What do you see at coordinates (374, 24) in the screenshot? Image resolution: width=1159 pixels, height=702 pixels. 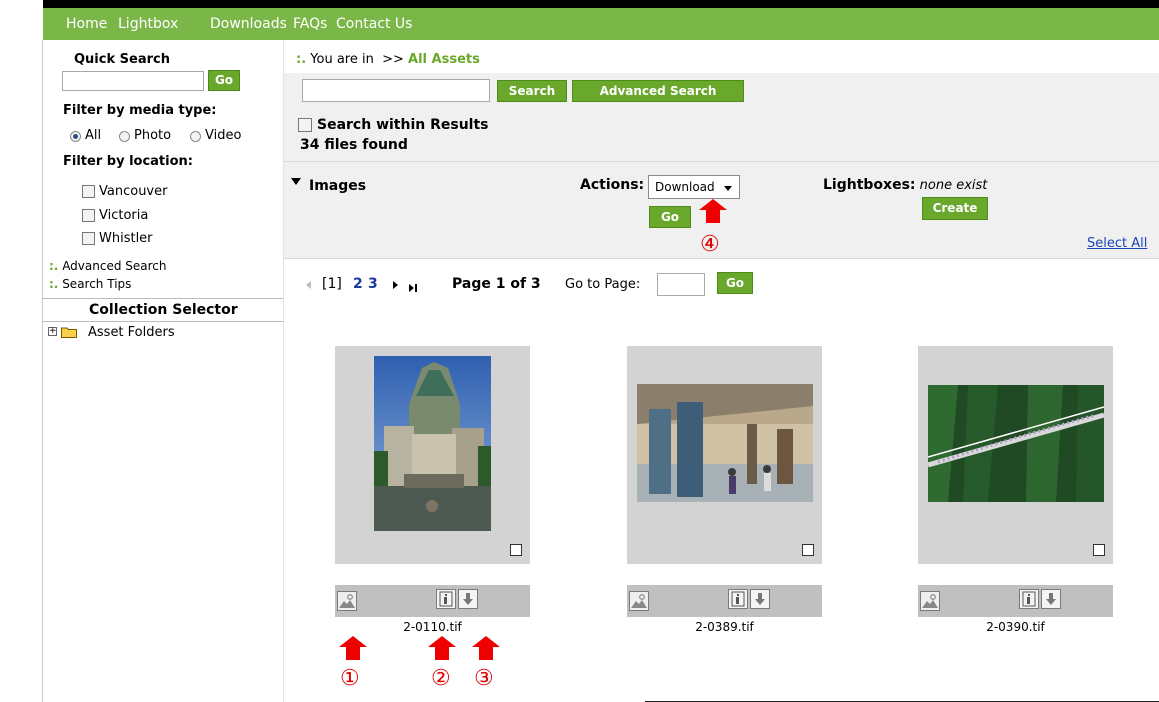 I see `nav-contact-us: Contact Us` at bounding box center [374, 24].